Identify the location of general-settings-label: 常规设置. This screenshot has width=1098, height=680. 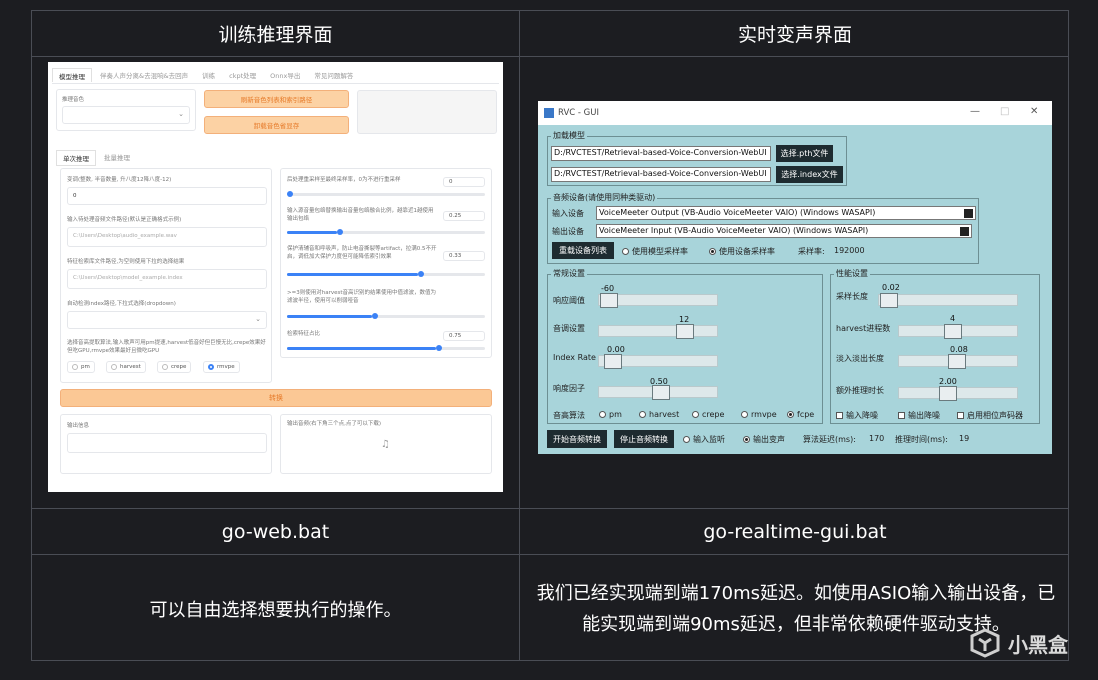
(569, 273).